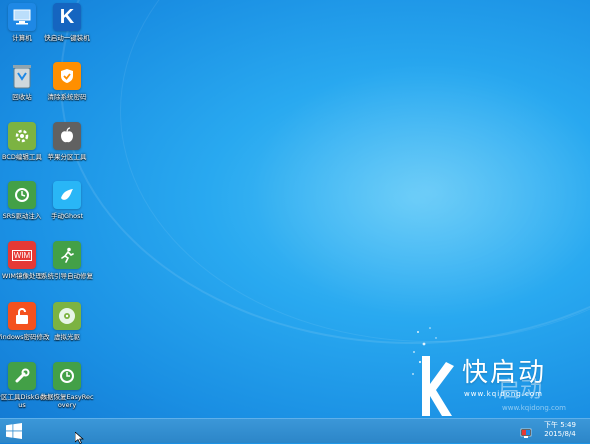  Describe the element at coordinates (534, 408) in the screenshot. I see `brand-ghost-url: www.kqidong.com` at that location.